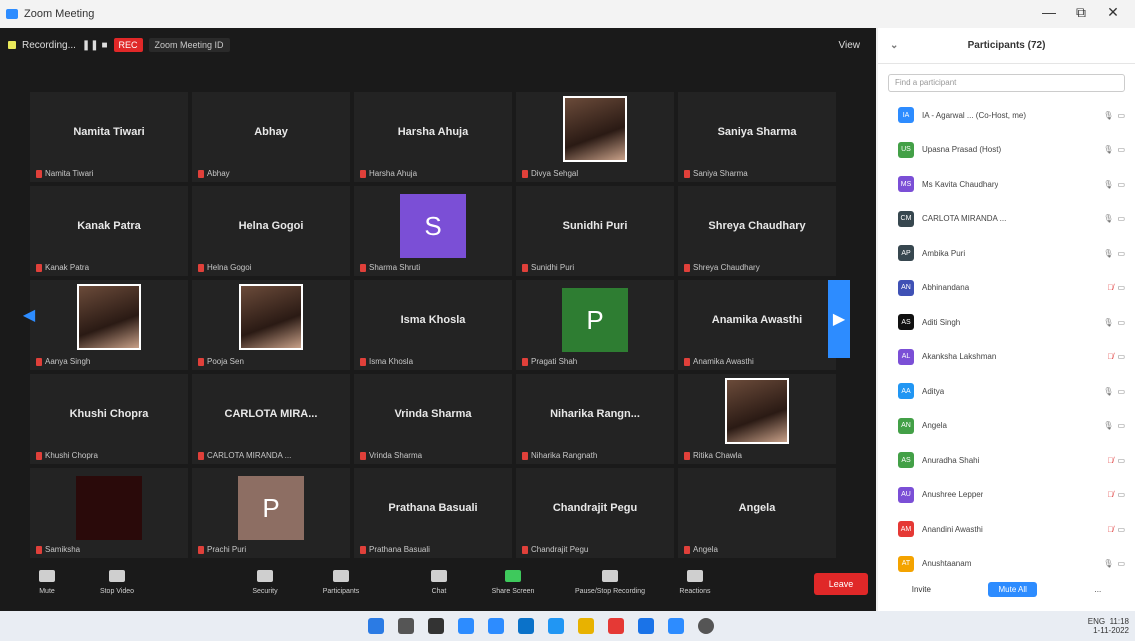 This screenshot has width=1135, height=641. Describe the element at coordinates (695, 582) in the screenshot. I see `reactions-button: Reactions` at that location.